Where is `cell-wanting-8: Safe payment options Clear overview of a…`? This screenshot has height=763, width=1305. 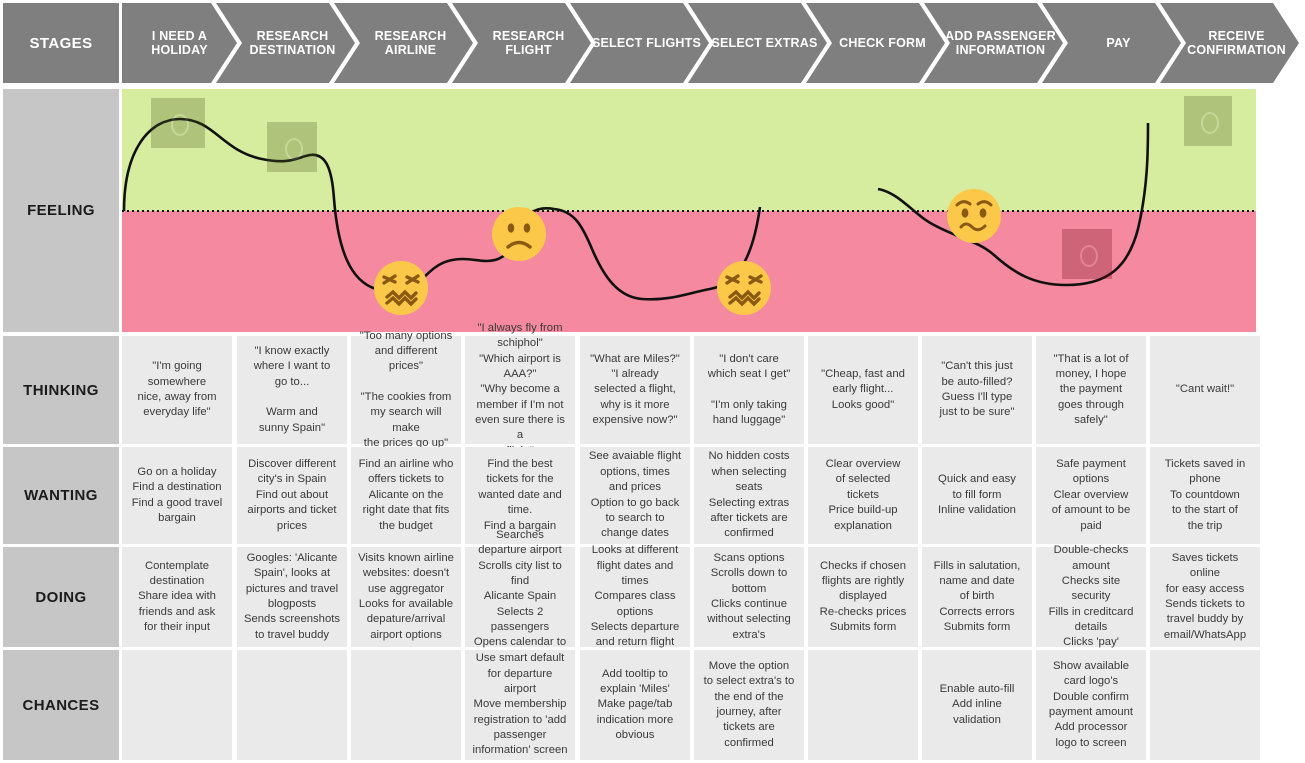
cell-wanting-8: Safe payment options Clear overview of a… is located at coordinates (1091, 495).